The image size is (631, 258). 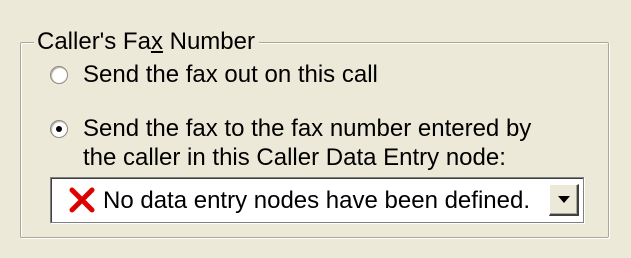 I want to click on group-title-access-key: x, so click(x=156, y=41).